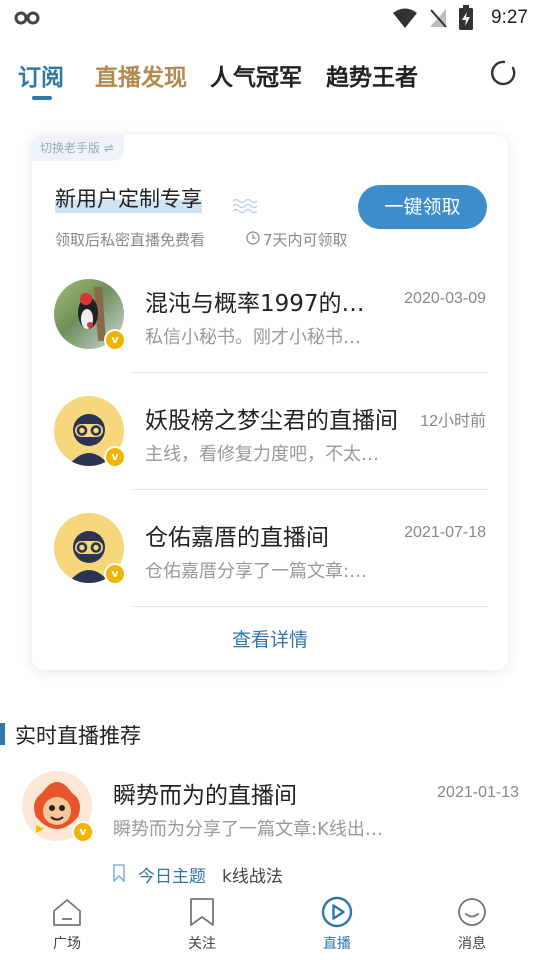 This screenshot has height=960, width=540. What do you see at coordinates (256, 75) in the screenshot?
I see `tab-popular-champion: 人气冠军` at bounding box center [256, 75].